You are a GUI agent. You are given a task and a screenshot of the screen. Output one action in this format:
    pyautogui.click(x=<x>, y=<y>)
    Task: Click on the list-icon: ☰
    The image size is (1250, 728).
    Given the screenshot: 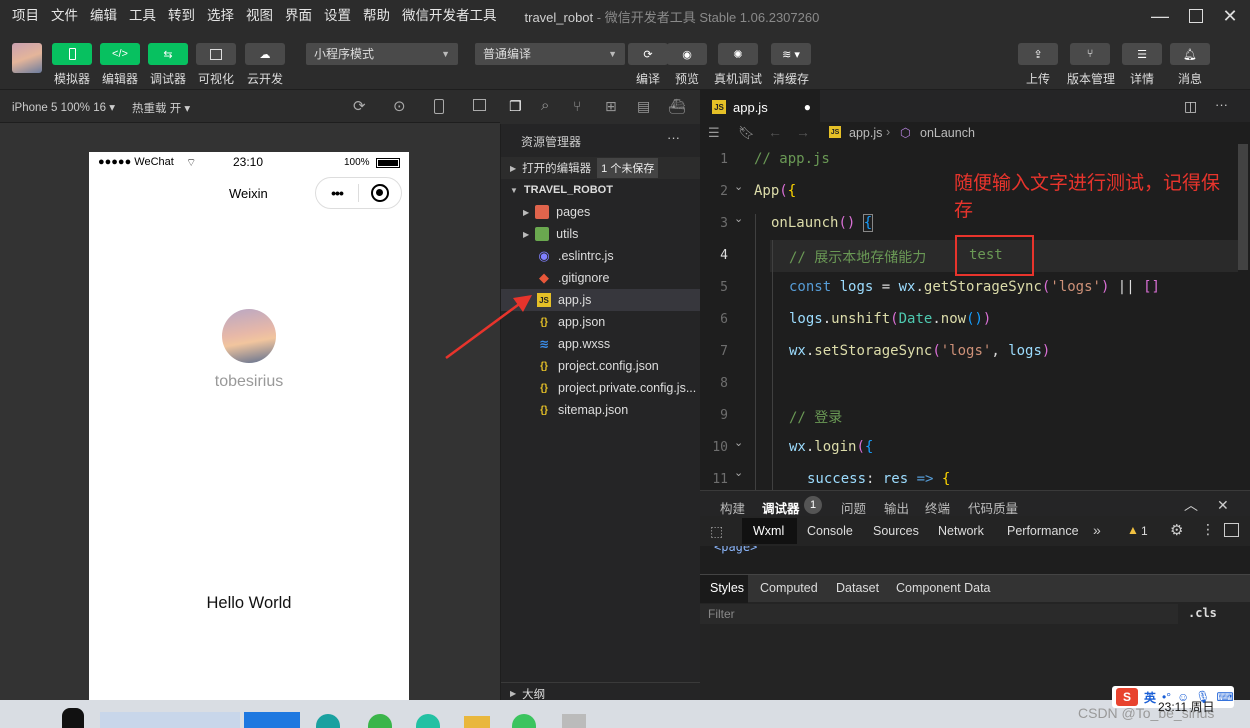 What is the action you would take?
    pyautogui.click(x=714, y=133)
    